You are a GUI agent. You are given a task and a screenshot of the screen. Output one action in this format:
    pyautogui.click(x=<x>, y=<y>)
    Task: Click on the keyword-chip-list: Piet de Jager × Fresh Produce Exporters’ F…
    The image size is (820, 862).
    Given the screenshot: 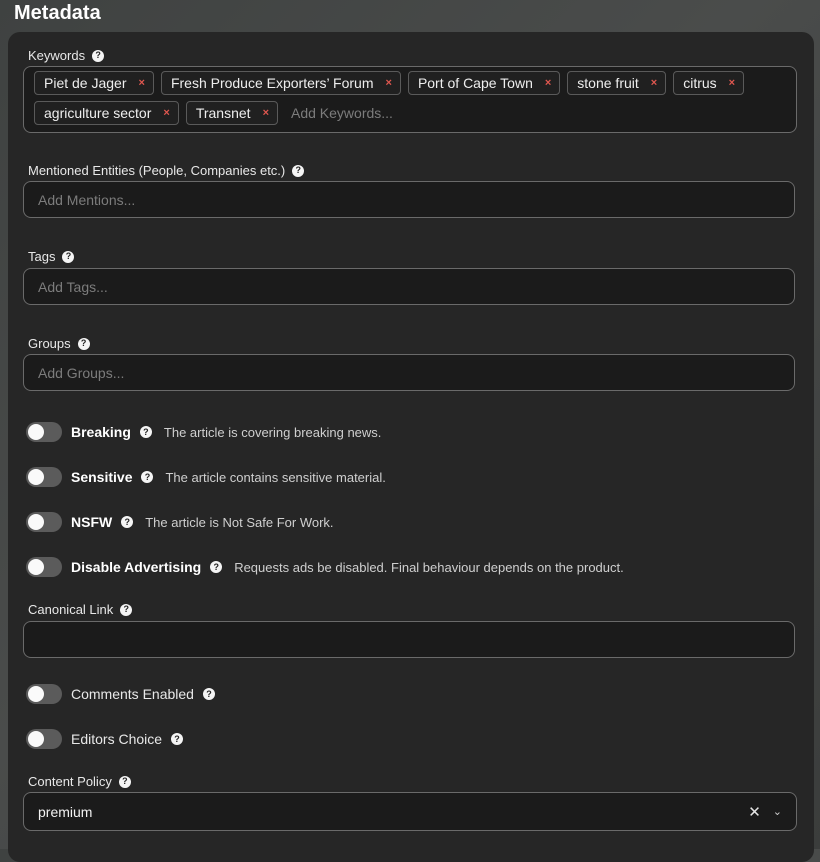 What is the action you would take?
    pyautogui.click(x=410, y=98)
    